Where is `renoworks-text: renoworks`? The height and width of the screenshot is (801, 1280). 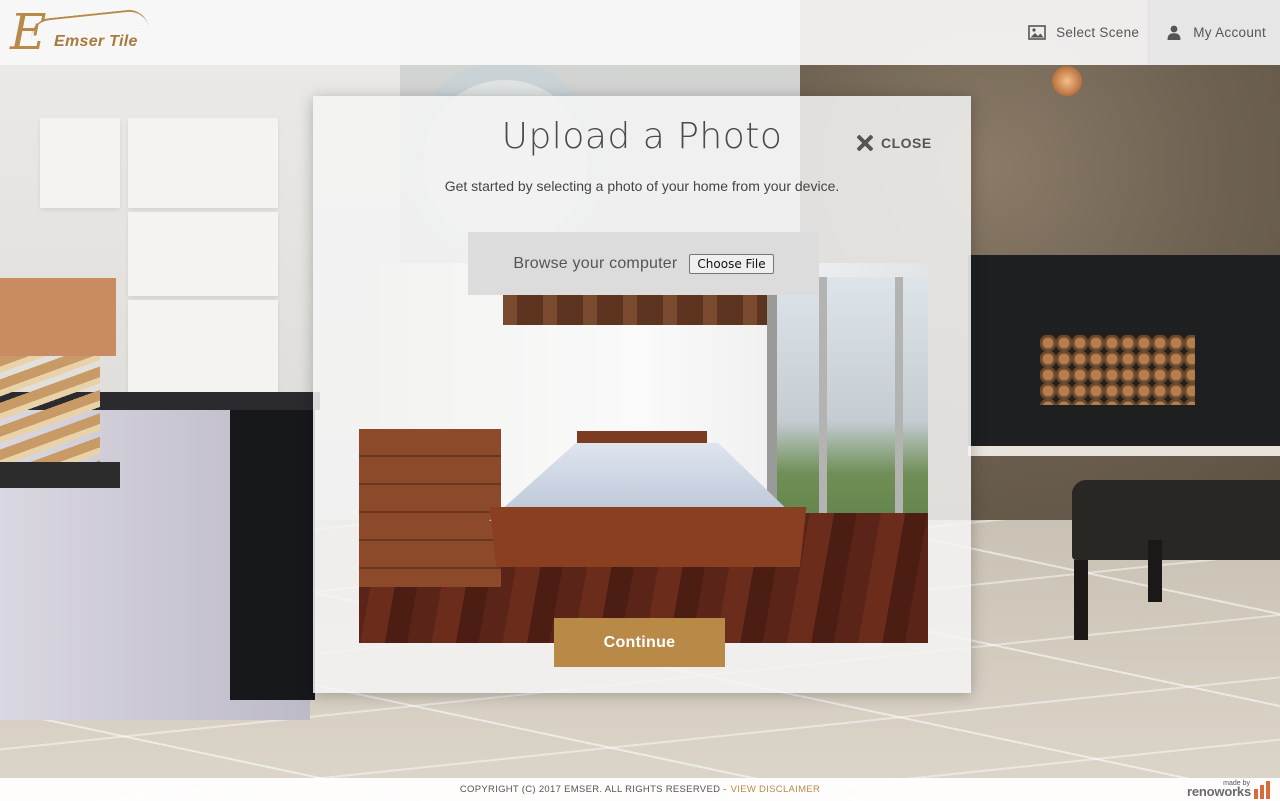 renoworks-text: renoworks is located at coordinates (1219, 791).